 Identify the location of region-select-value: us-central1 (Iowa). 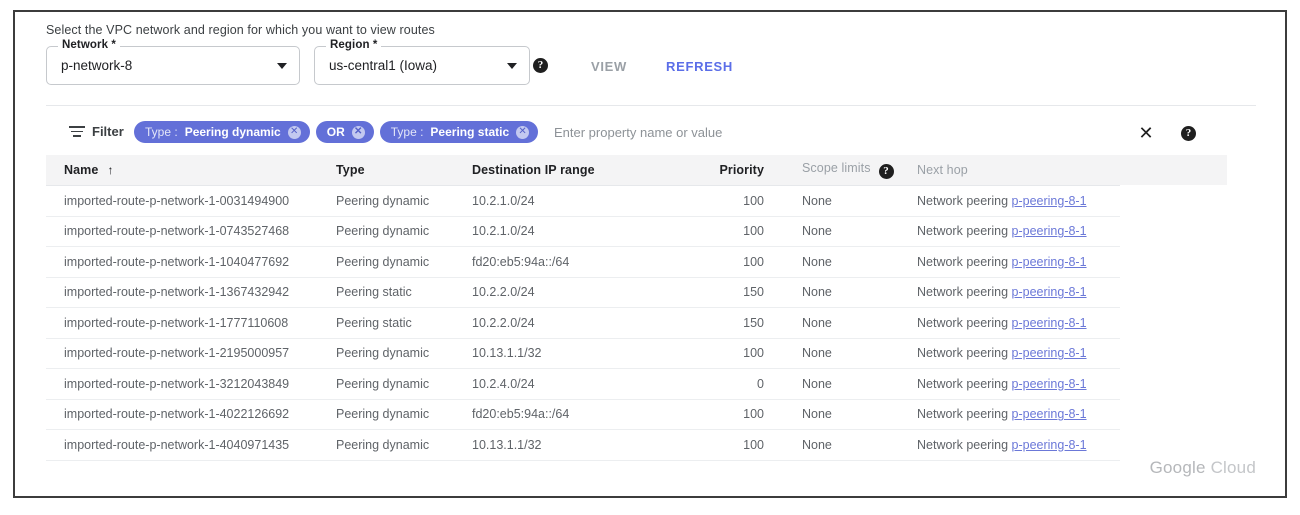
(383, 65).